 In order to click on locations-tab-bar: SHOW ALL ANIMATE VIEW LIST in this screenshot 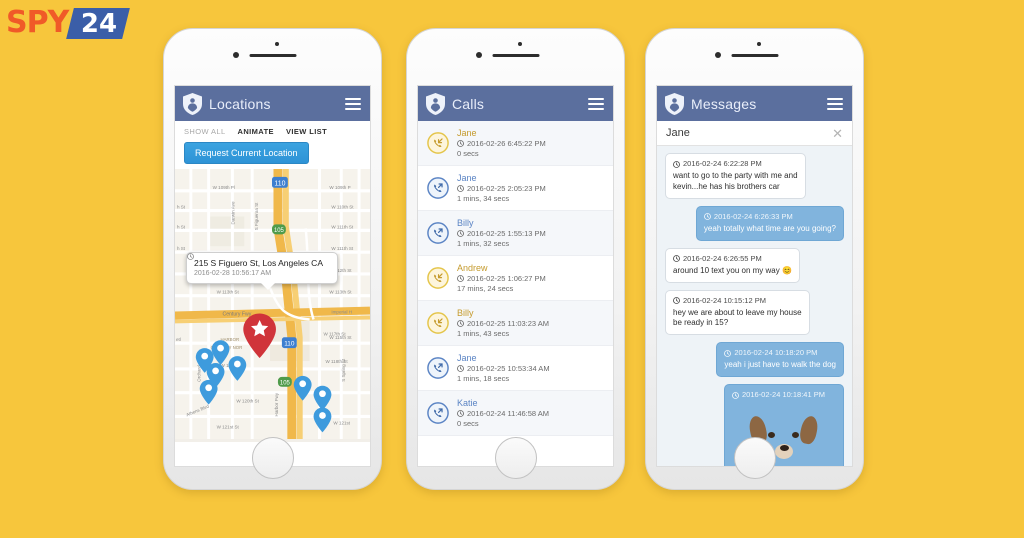, I will do `click(272, 129)`.